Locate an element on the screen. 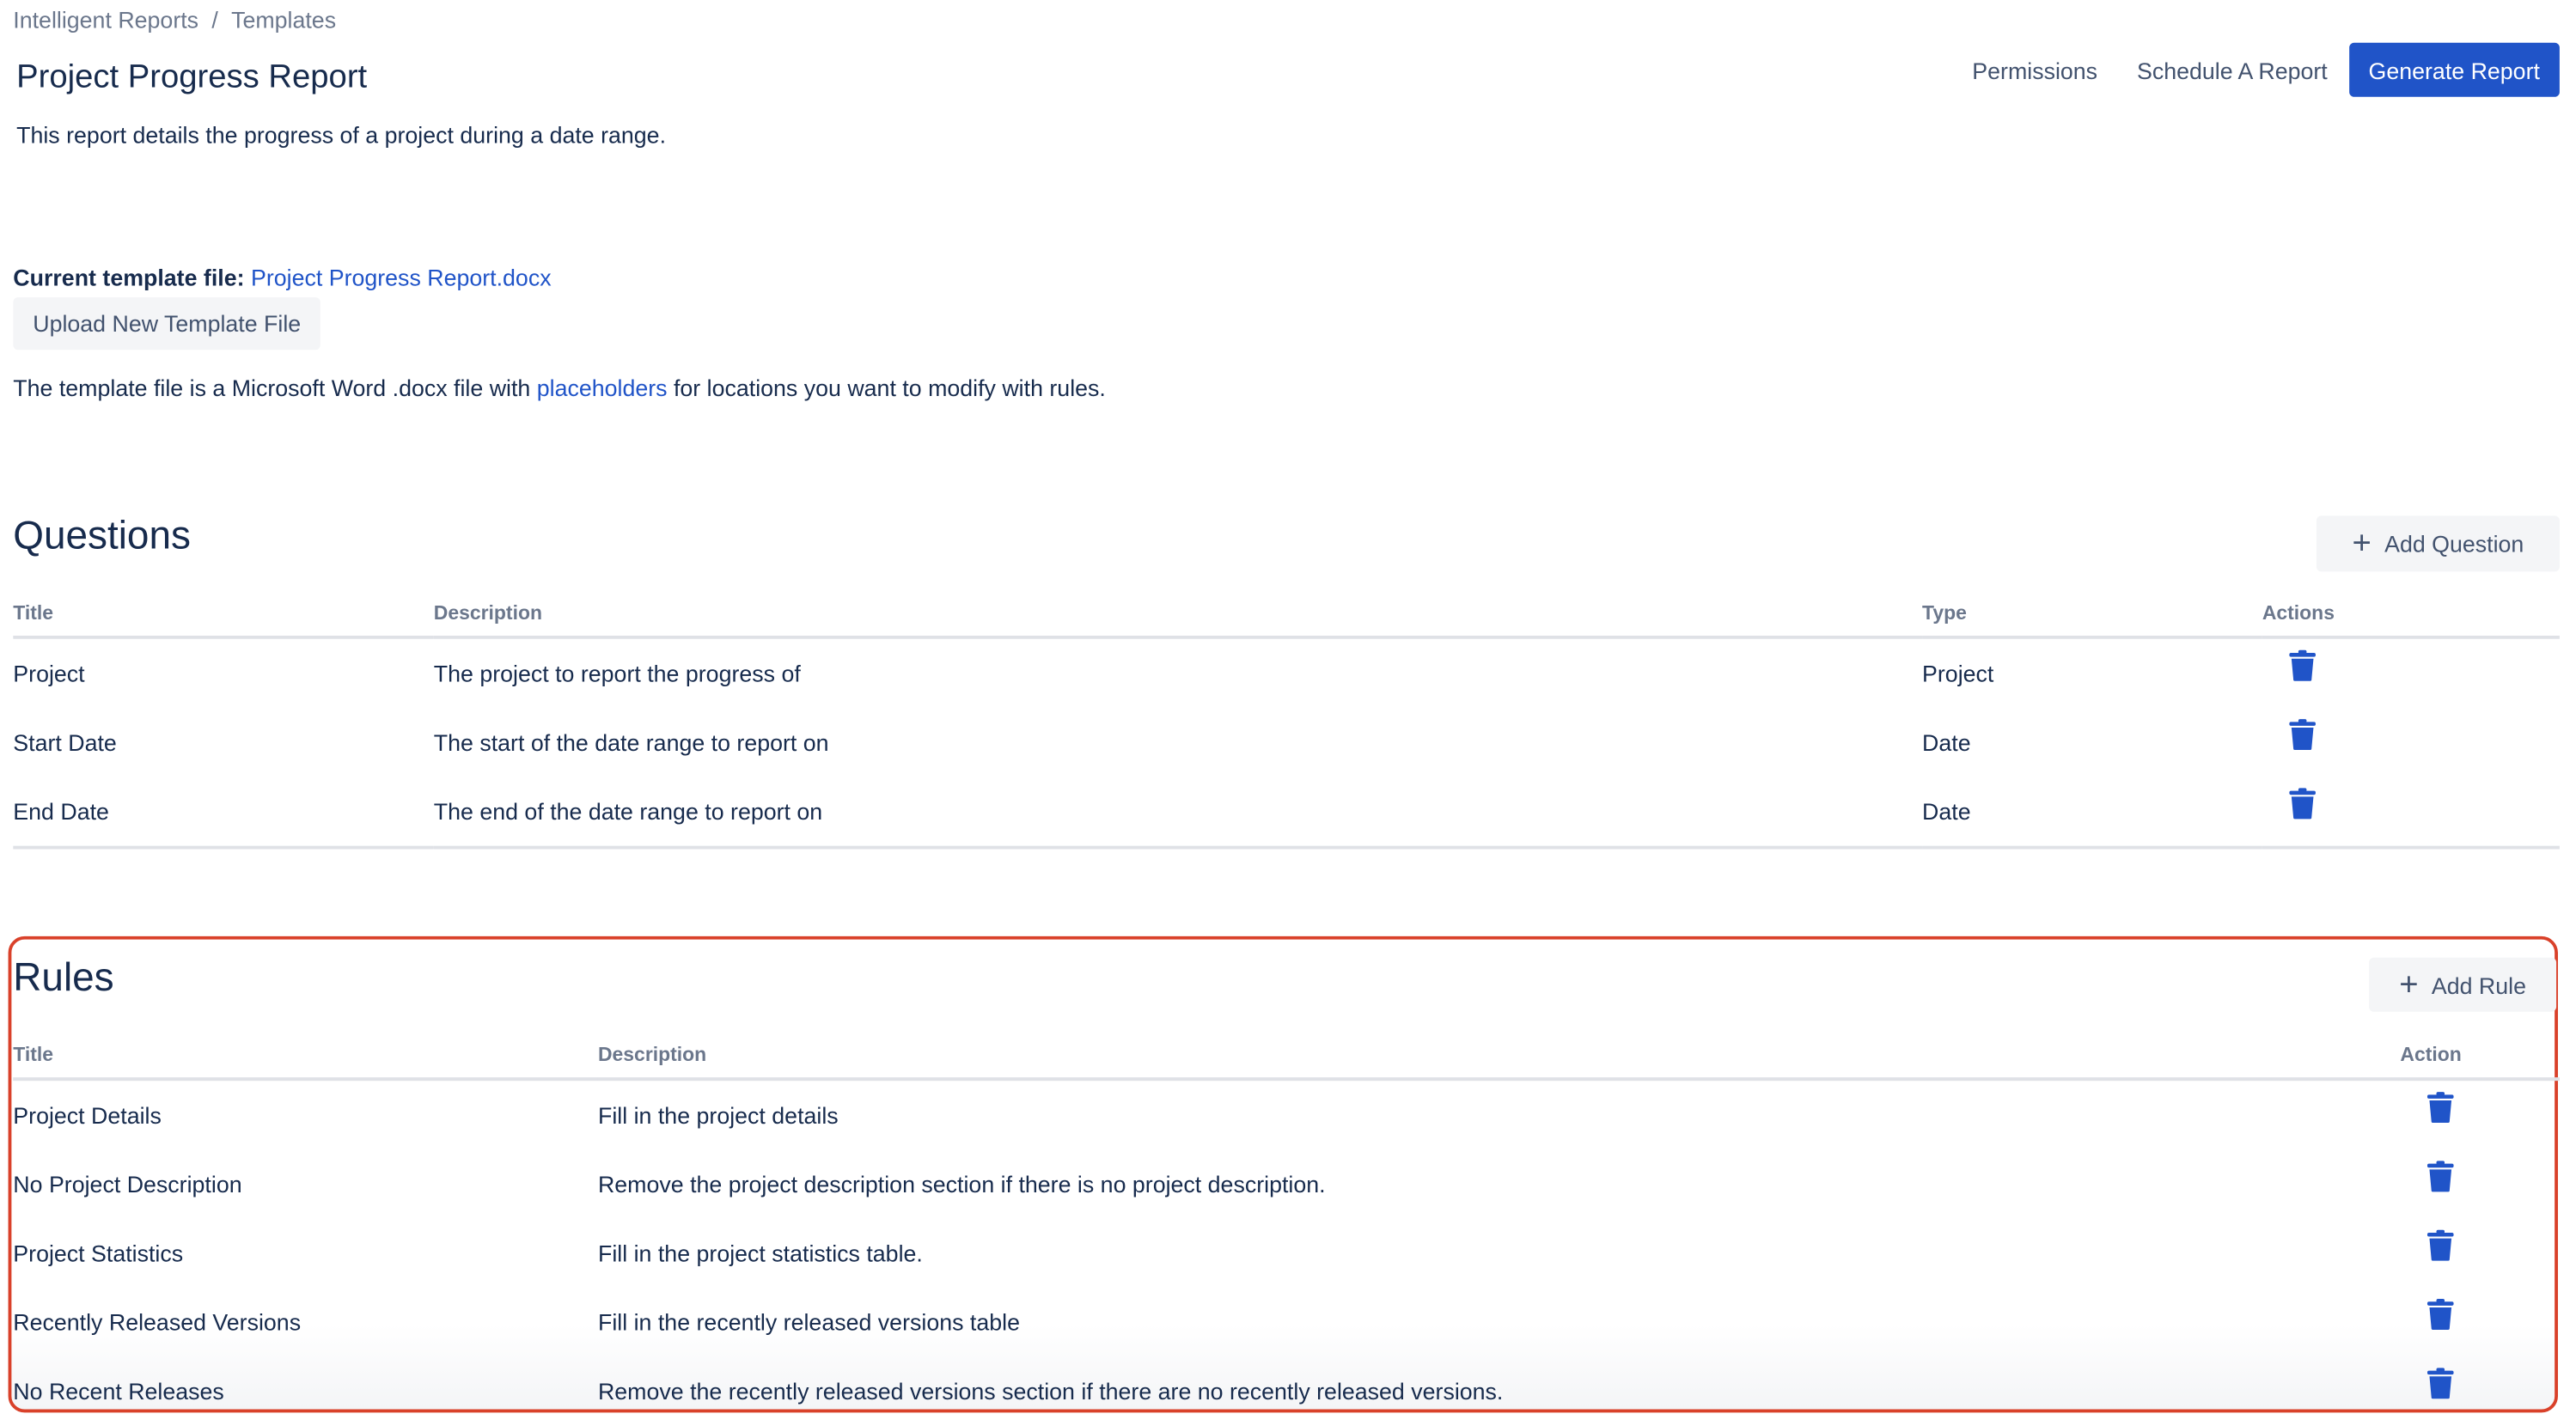 Image resolution: width=2576 pixels, height=1426 pixels. cell-title: Project is located at coordinates (49, 673).